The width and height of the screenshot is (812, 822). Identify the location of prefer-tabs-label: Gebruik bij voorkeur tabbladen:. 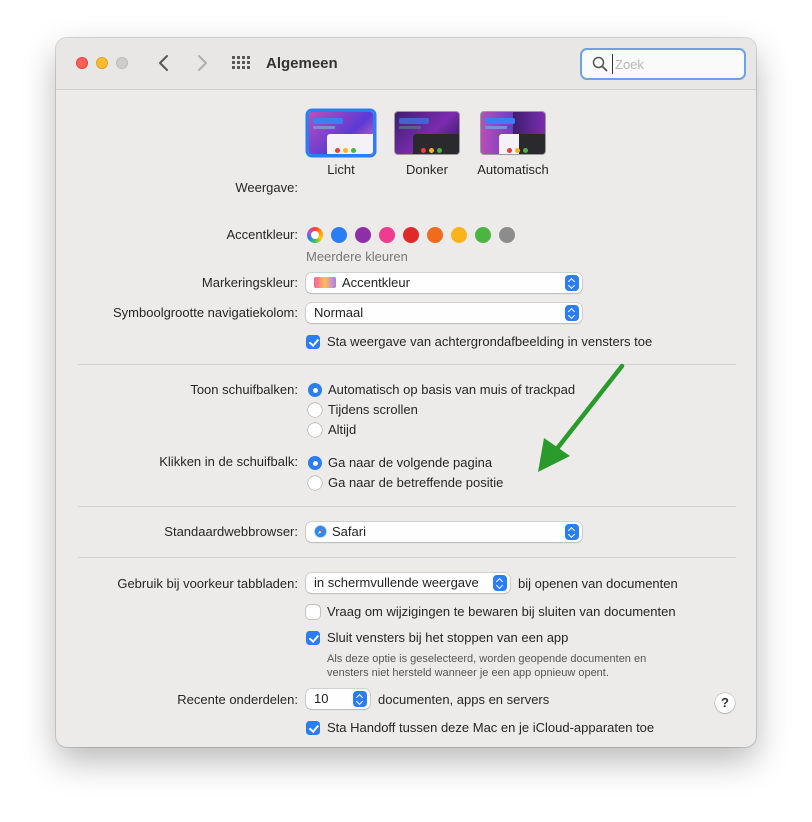
(207, 583).